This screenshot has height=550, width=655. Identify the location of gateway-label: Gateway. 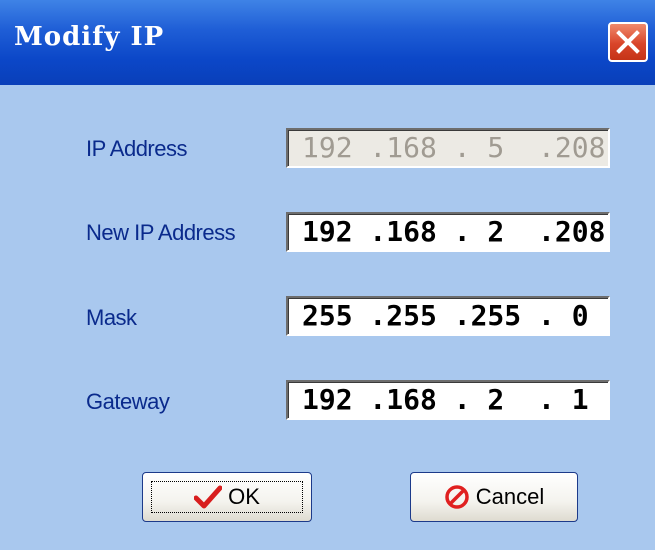
(128, 401).